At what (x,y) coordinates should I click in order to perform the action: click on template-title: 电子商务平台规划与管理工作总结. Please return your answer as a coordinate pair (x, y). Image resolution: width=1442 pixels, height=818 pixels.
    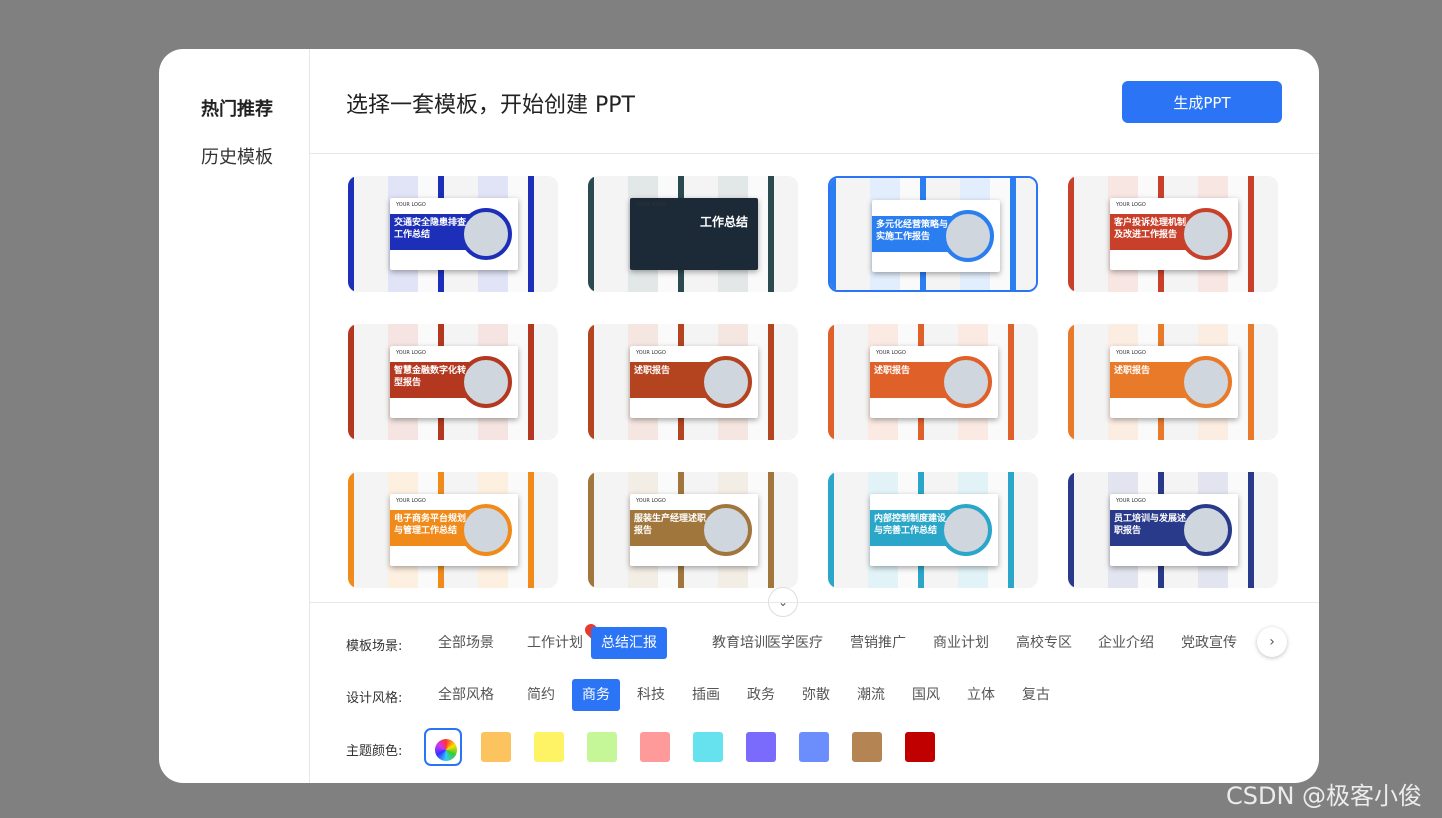
    Looking at the image, I should click on (430, 525).